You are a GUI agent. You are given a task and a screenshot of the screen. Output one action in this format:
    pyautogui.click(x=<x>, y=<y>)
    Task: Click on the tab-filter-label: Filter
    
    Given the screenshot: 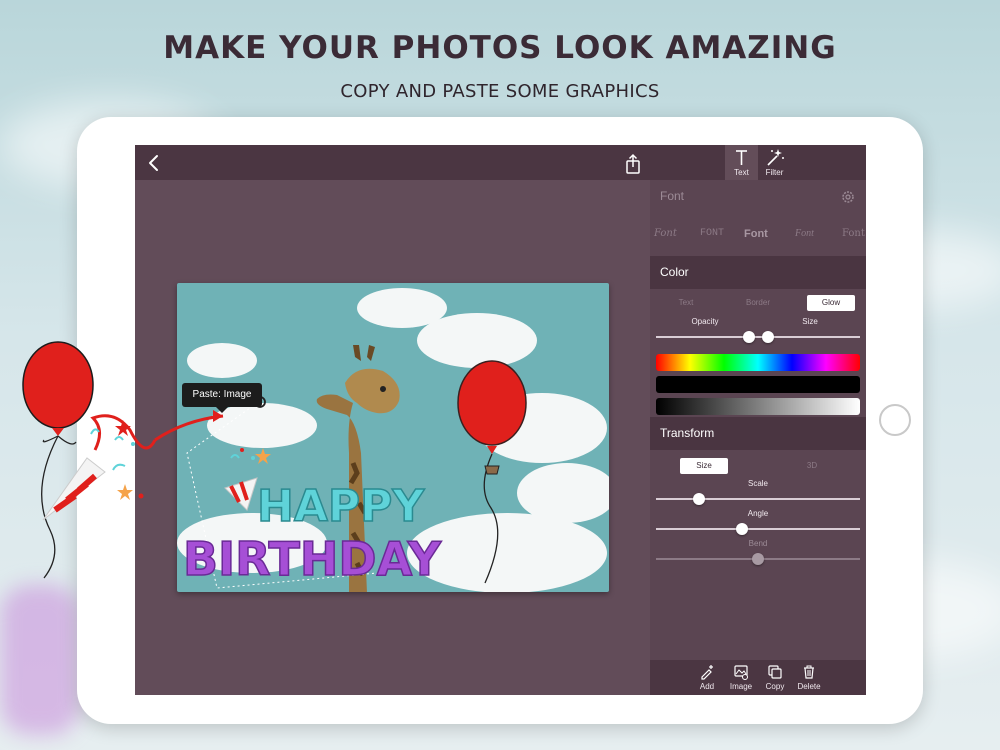 What is the action you would take?
    pyautogui.click(x=774, y=172)
    